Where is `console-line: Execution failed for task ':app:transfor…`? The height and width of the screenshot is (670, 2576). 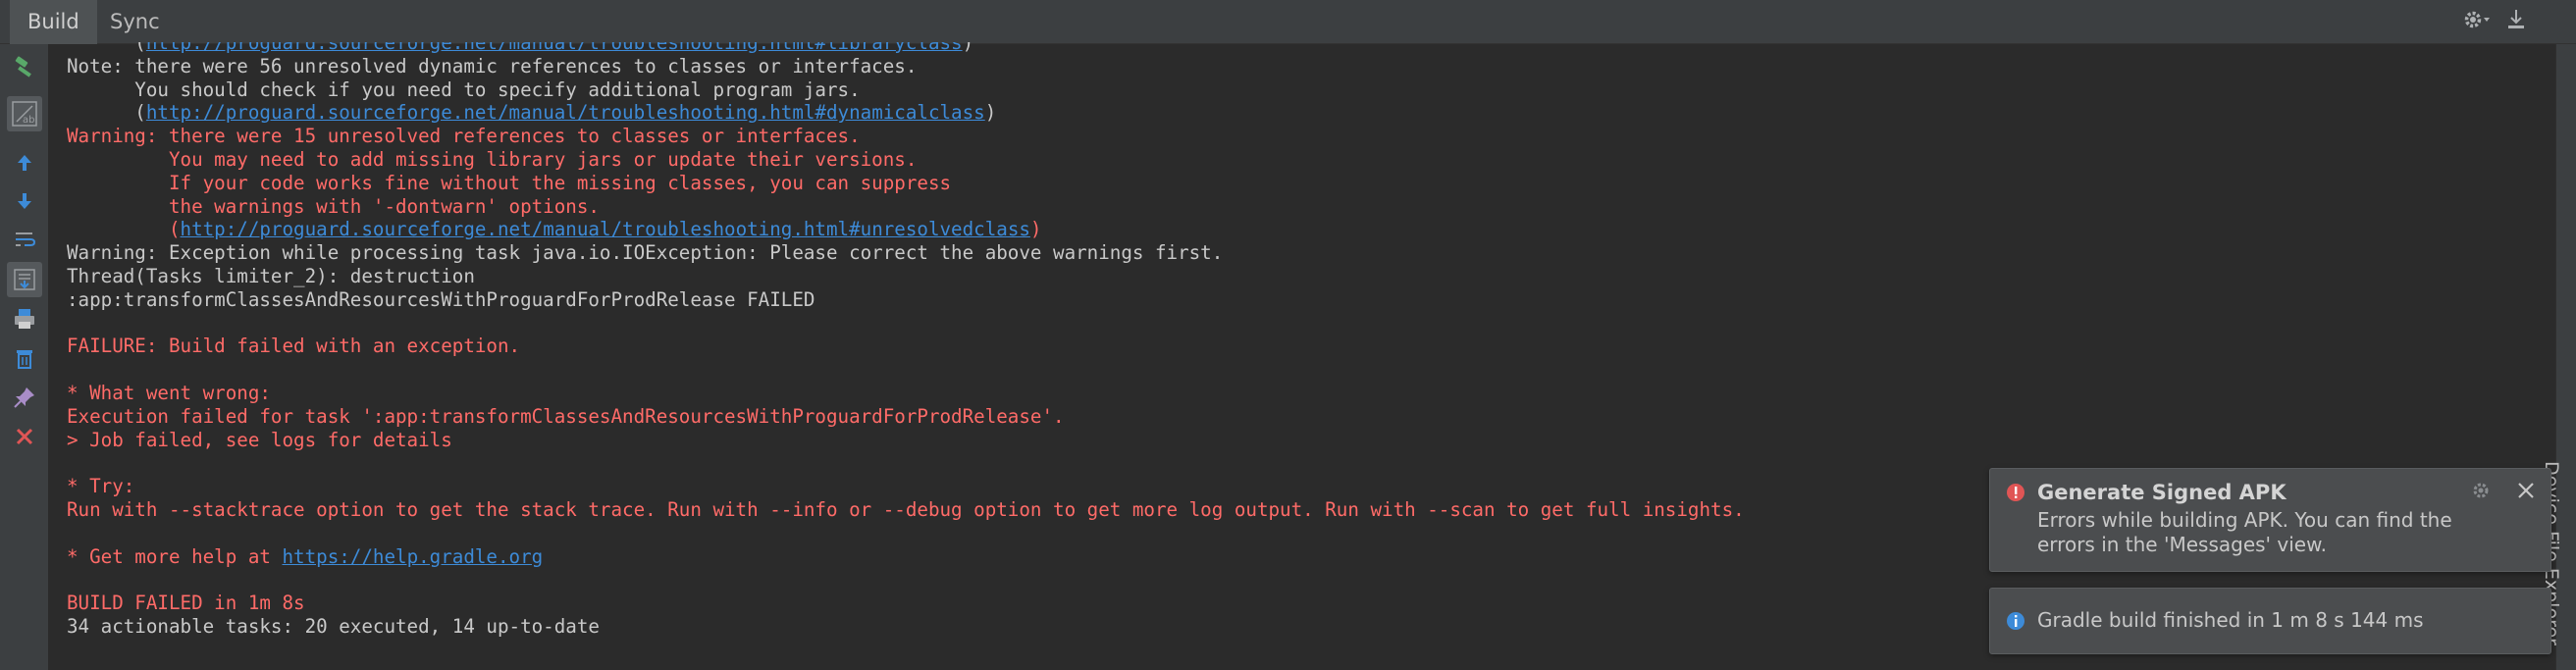 console-line: Execution failed for task ':app:transfor… is located at coordinates (999, 417).